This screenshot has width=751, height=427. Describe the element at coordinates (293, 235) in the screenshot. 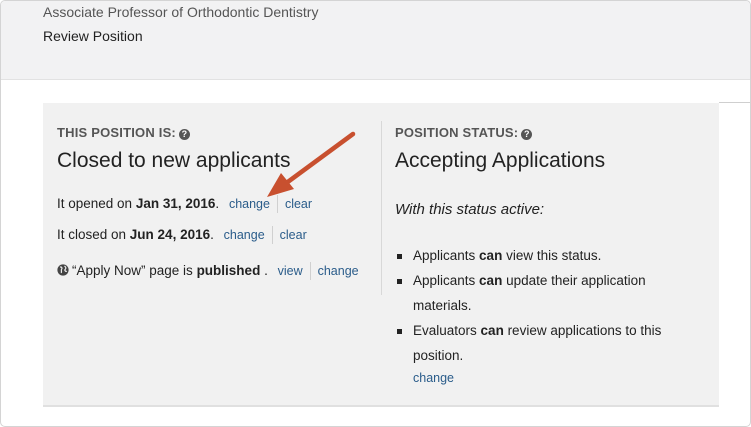

I see `closed-clear-link: clear` at that location.